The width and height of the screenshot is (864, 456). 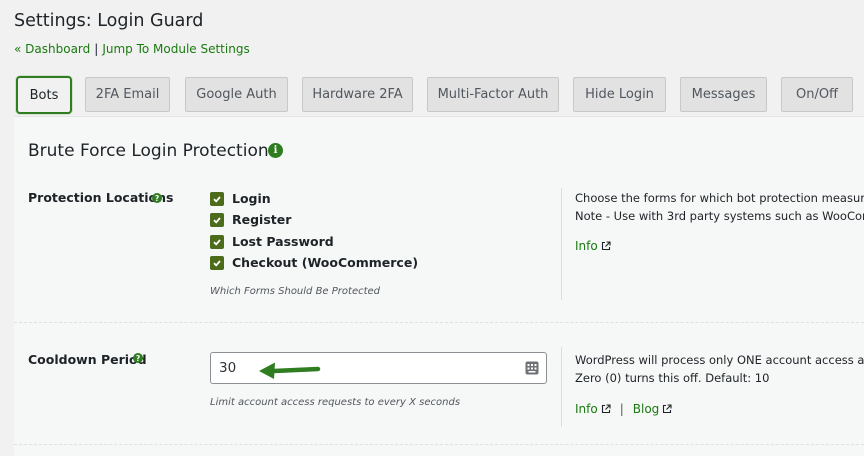 I want to click on cooldown-links: Info | Blog, so click(x=623, y=409).